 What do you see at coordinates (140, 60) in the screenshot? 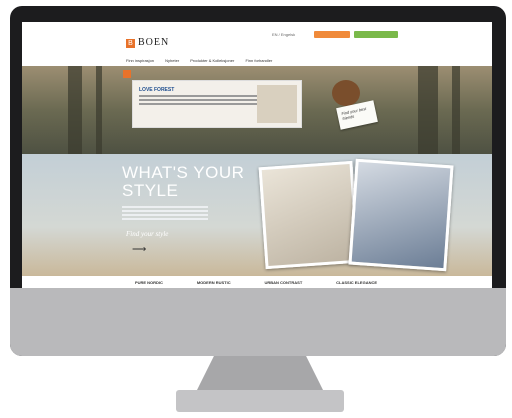
I see `nav-item: Finn inspirasjon` at bounding box center [140, 60].